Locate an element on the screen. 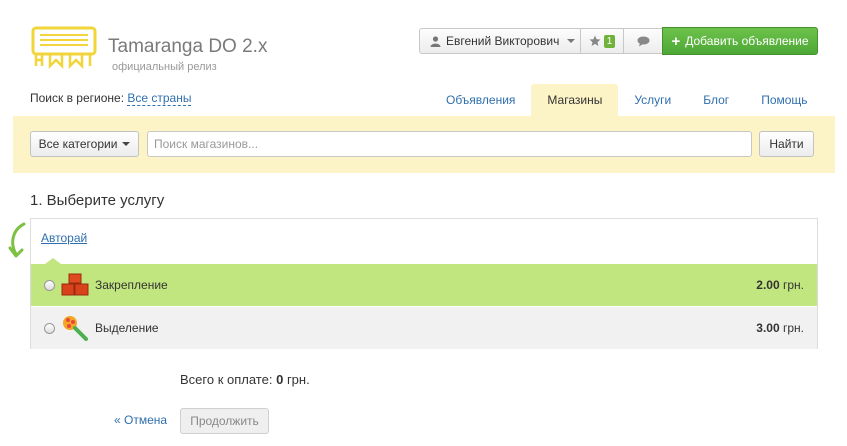  main-nav-tabs: Объявления Магазины Услуги Блог Помощь is located at coordinates (627, 100).